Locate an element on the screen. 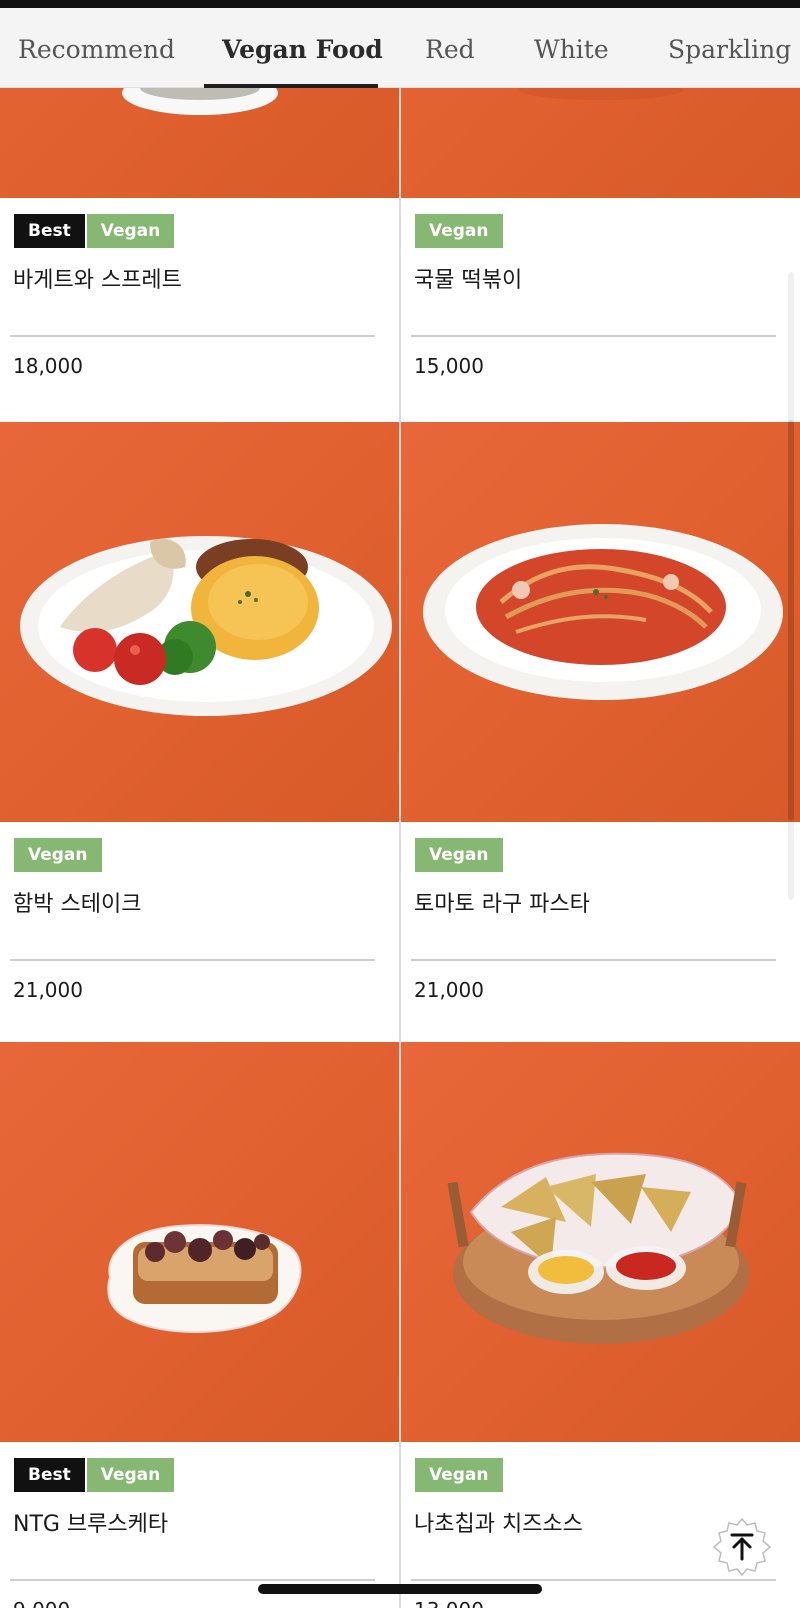  menu-card-info: Vegan 토마토 라구 파스타 21,000 is located at coordinates (600, 932).